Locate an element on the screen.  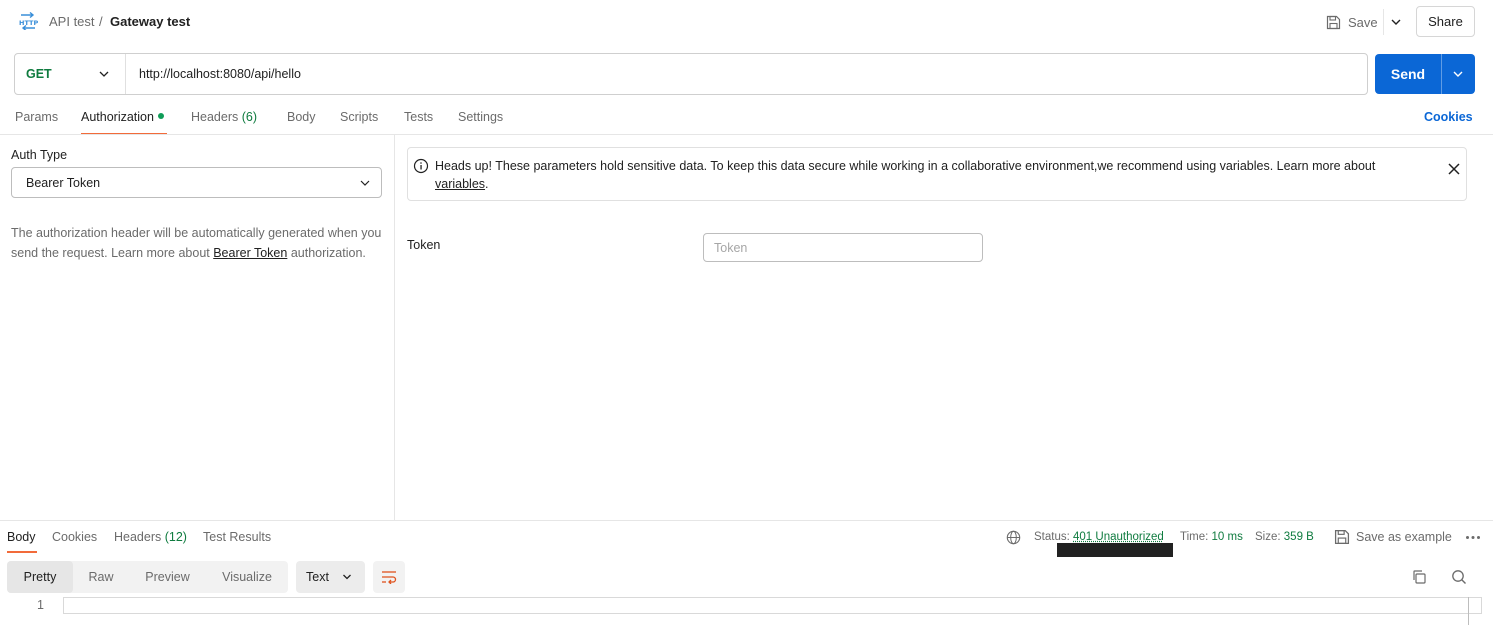
tab-authorization-label: Authorization is located at coordinates (117, 117).